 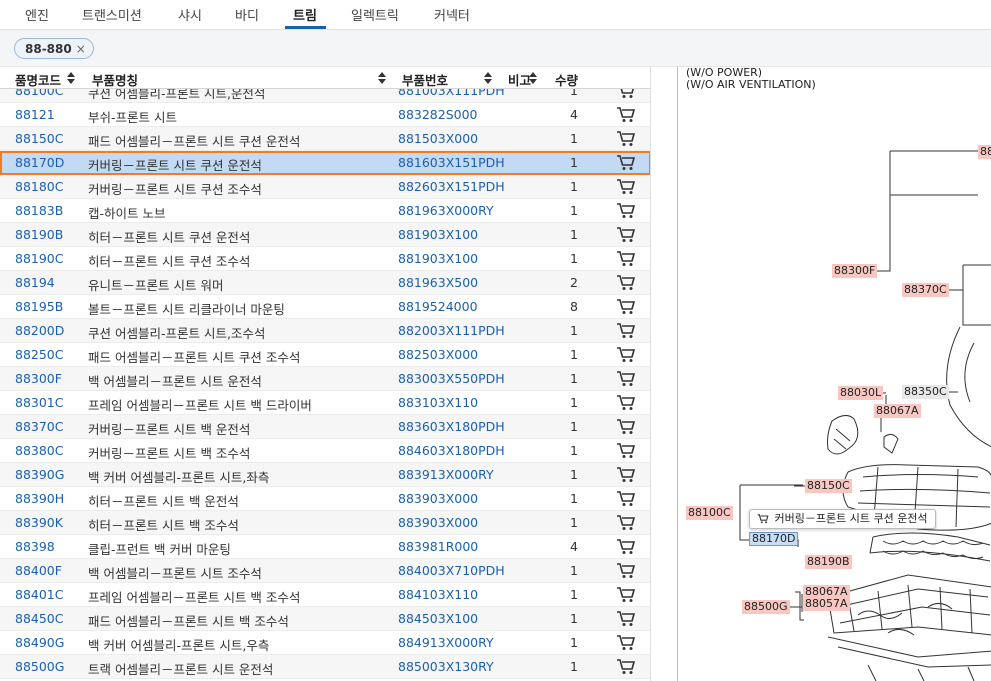 What do you see at coordinates (35, 546) in the screenshot?
I see `part-code-link: 88398` at bounding box center [35, 546].